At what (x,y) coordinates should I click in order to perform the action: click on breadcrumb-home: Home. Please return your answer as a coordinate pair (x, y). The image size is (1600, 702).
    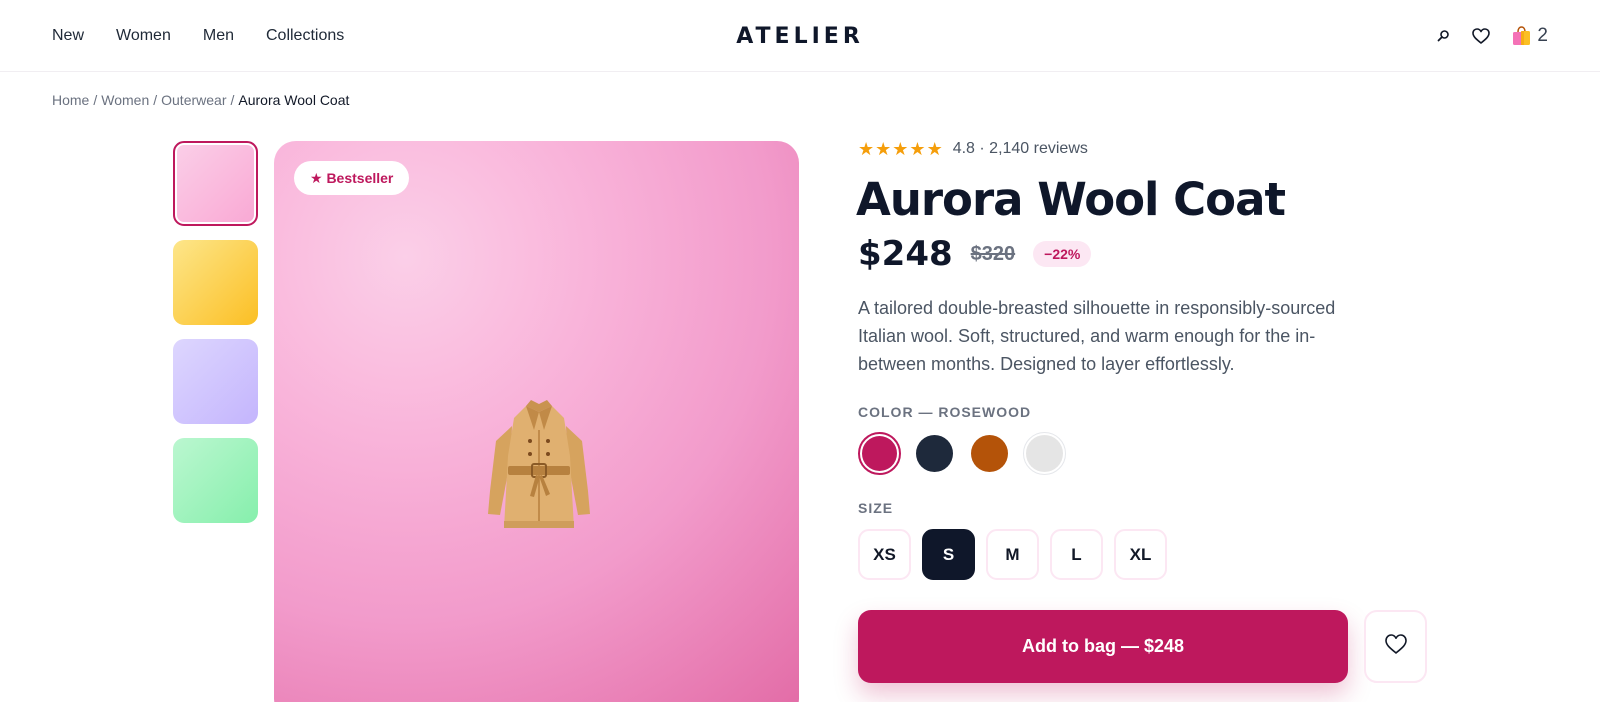
    Looking at the image, I should click on (70, 100).